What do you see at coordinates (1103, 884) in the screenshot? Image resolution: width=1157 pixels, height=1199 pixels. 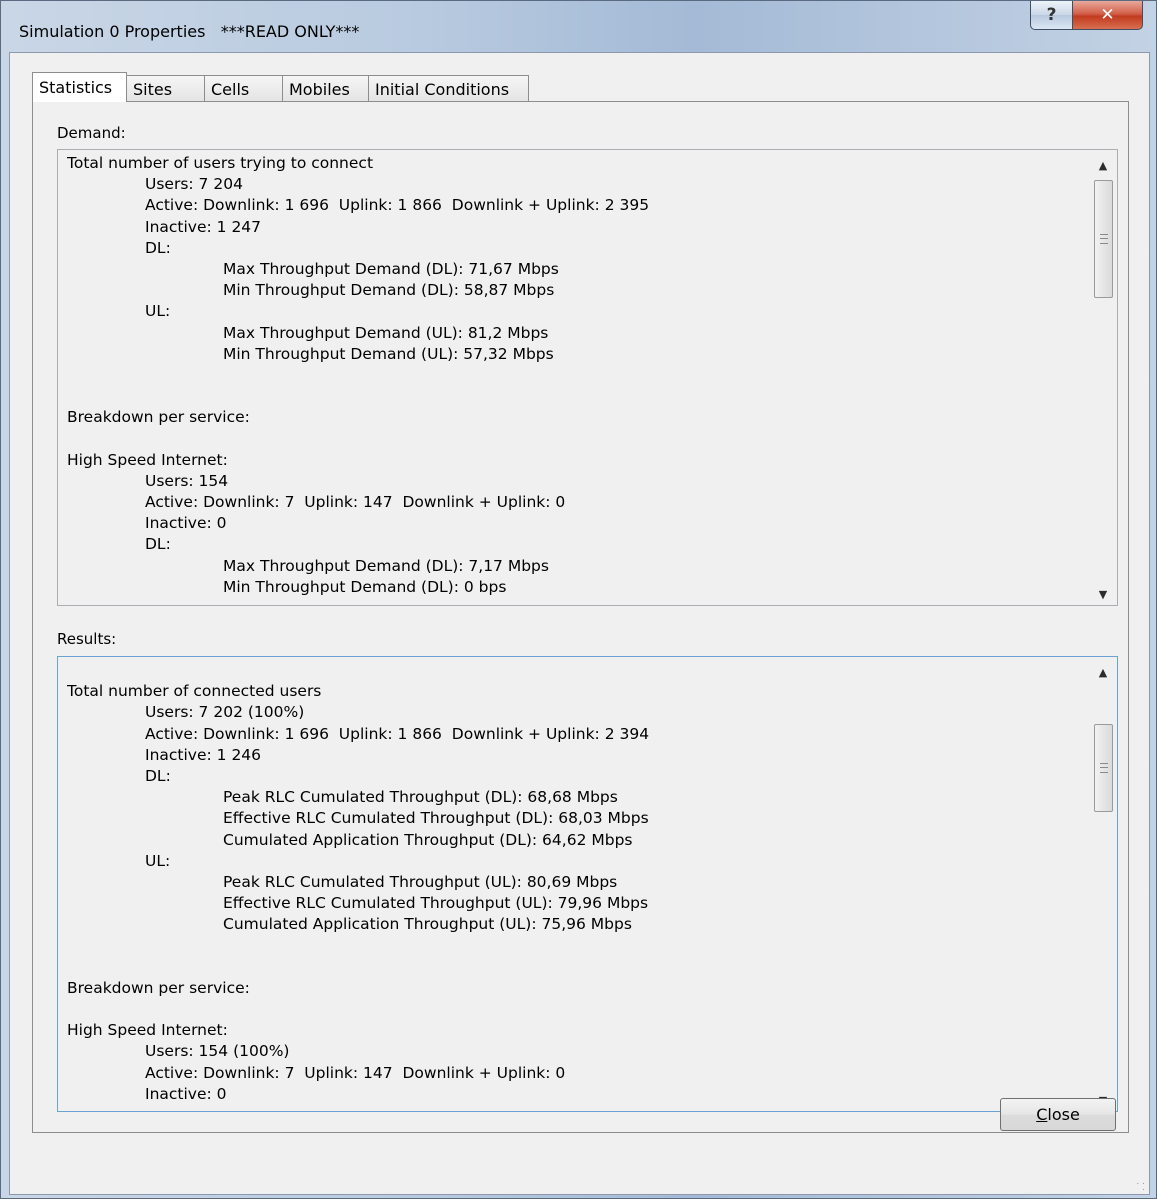 I see `results-scrollbar: ▲ ▼` at bounding box center [1103, 884].